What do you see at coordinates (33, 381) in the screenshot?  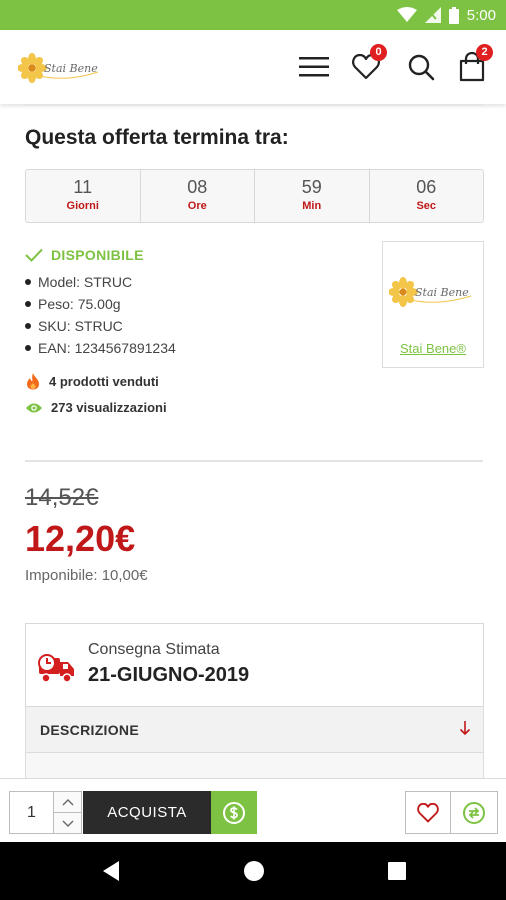 I see `fire-icon` at bounding box center [33, 381].